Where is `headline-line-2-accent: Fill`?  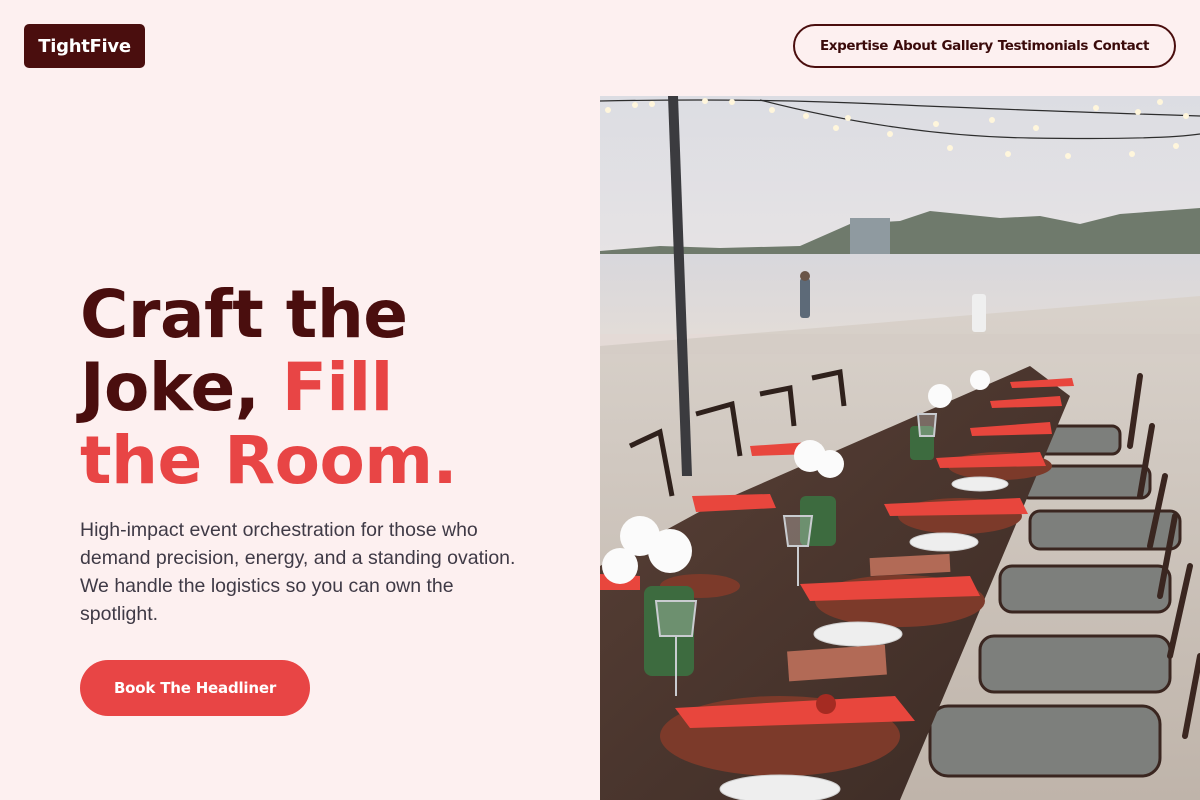 headline-line-2-accent: Fill is located at coordinates (337, 387).